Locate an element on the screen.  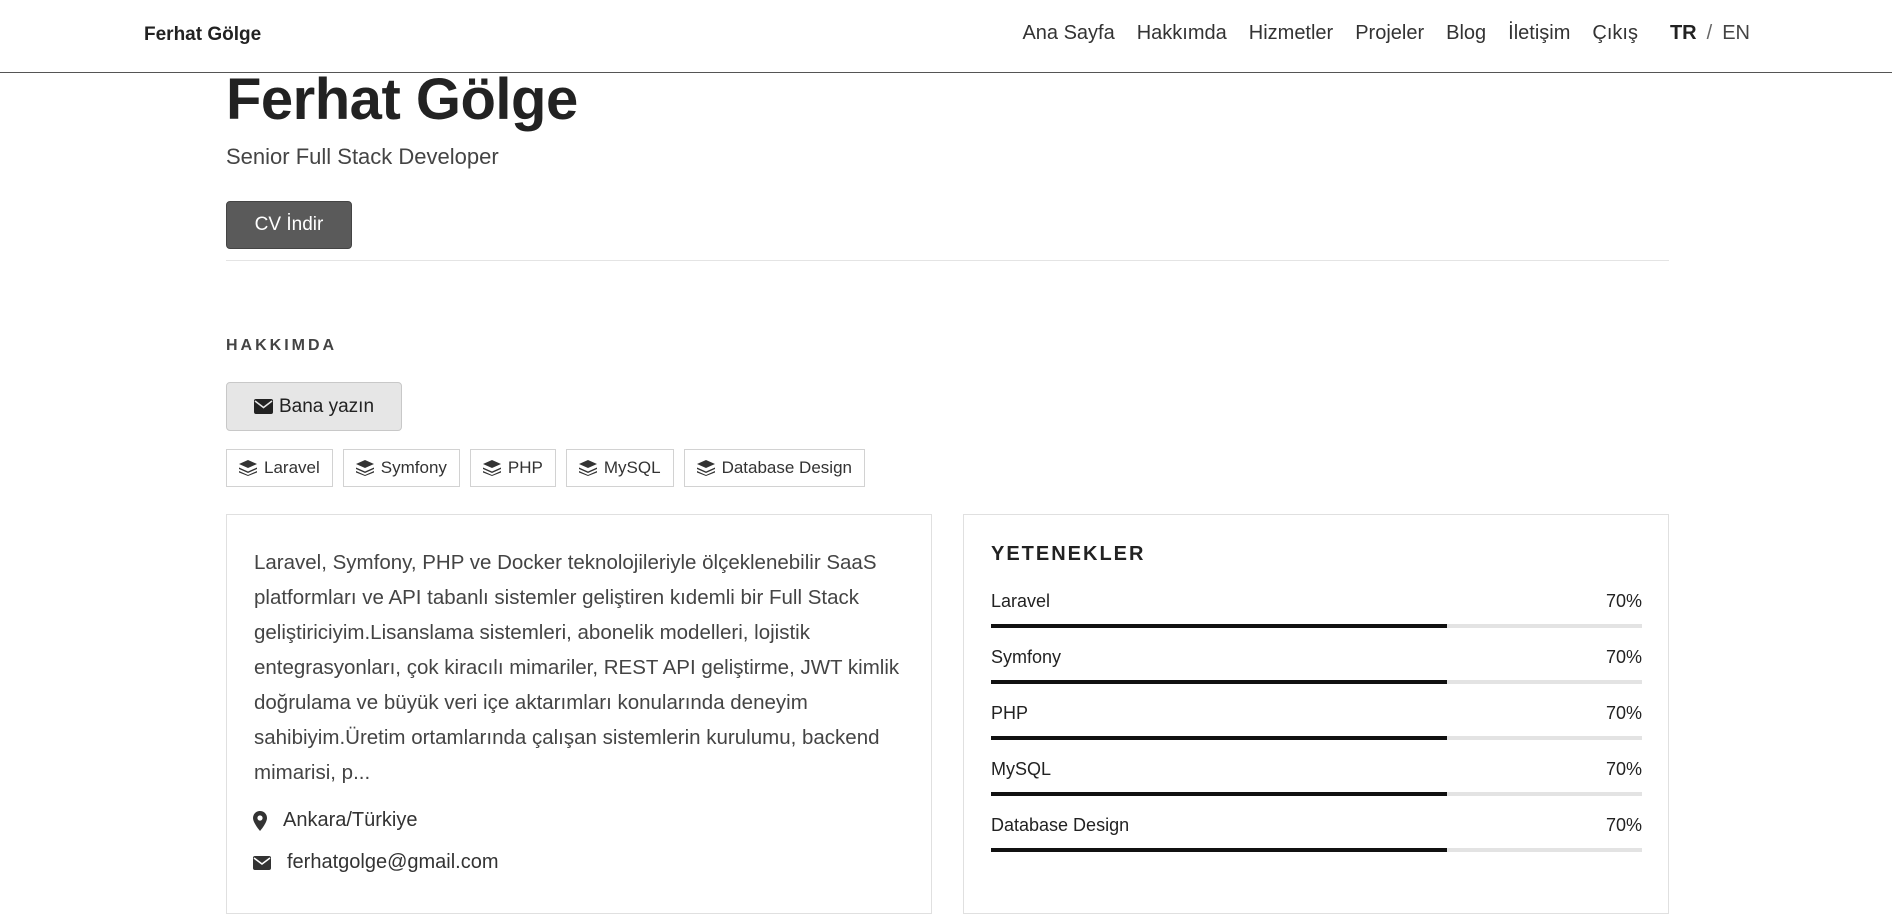
brand-logo-link: Ferhat Gölge is located at coordinates (202, 35).